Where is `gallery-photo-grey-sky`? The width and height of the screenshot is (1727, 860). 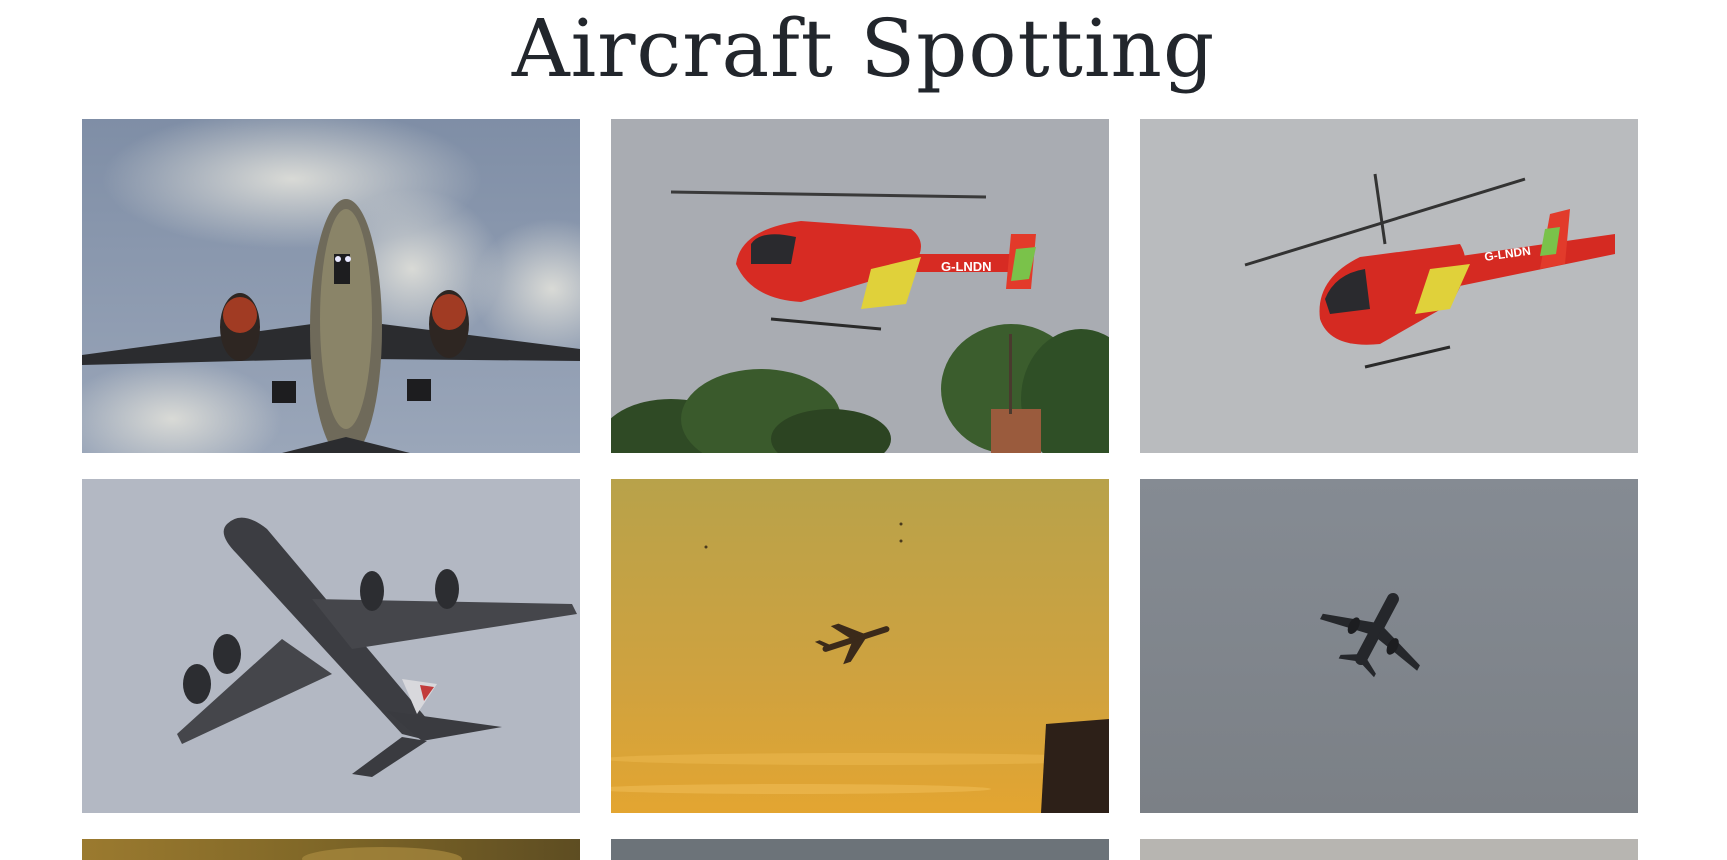
gallery-photo-grey-sky is located at coordinates (860, 849).